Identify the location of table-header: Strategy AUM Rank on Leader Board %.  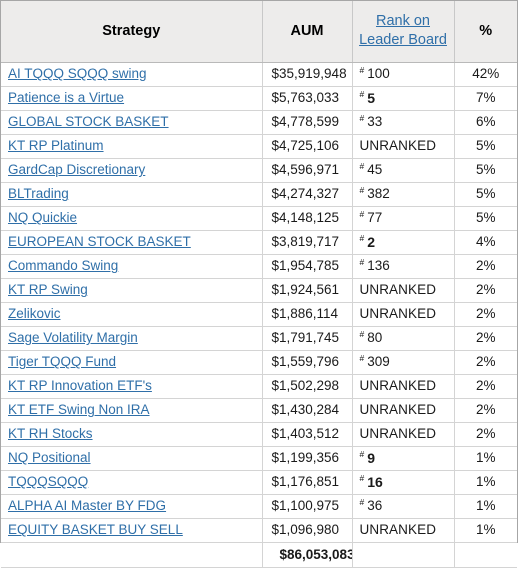
(259, 32).